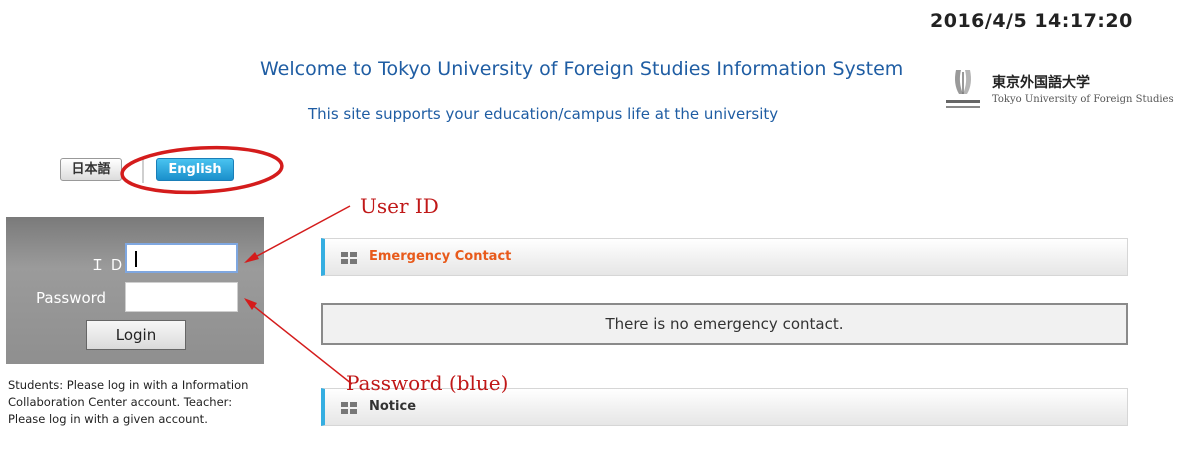 This screenshot has height=452, width=1184. I want to click on login-button: Login, so click(136, 335).